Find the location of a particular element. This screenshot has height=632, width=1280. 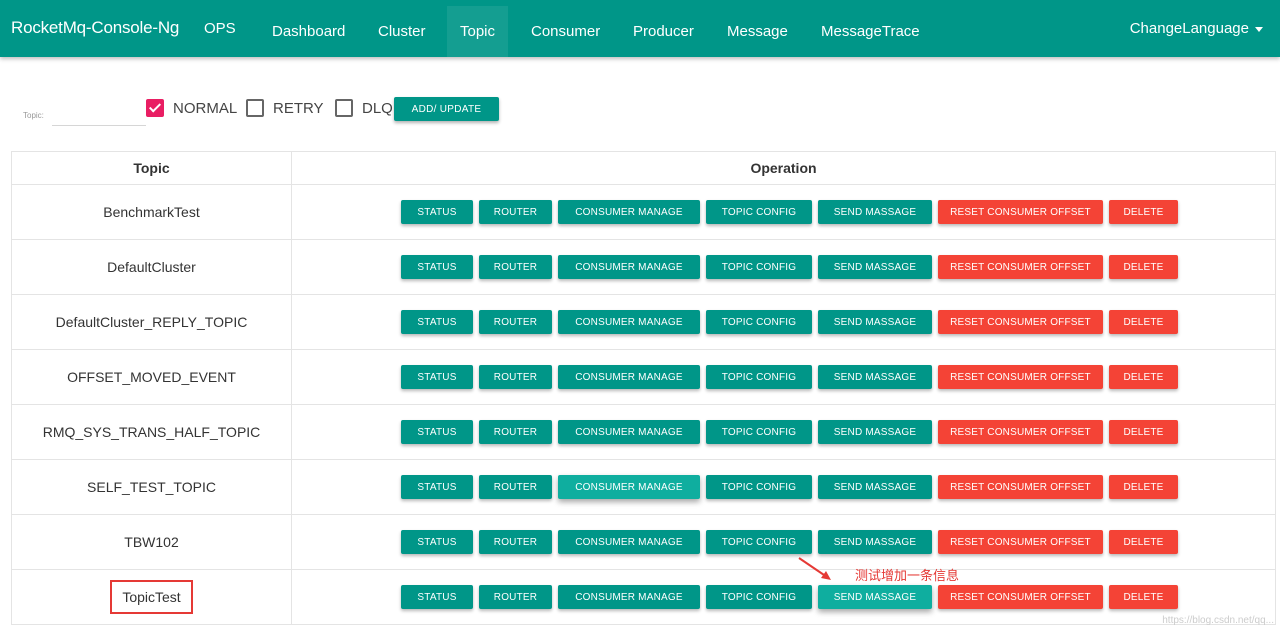

nav-cluster: Cluster is located at coordinates (402, 31).